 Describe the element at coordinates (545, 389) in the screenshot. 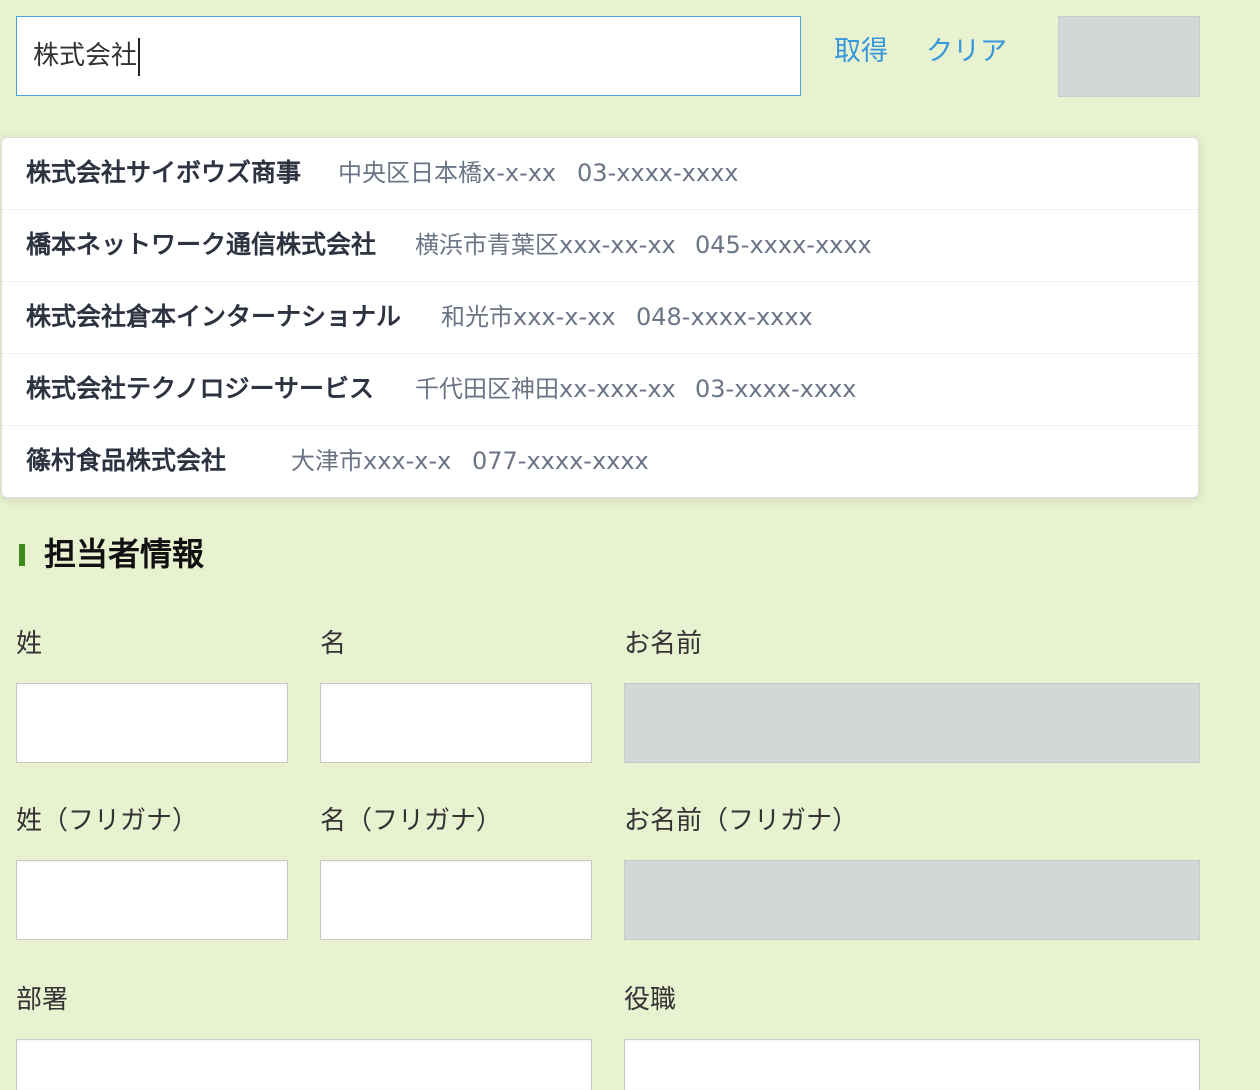

I see `suggestion-address: 千代田区神田xx-xxx-xx` at that location.